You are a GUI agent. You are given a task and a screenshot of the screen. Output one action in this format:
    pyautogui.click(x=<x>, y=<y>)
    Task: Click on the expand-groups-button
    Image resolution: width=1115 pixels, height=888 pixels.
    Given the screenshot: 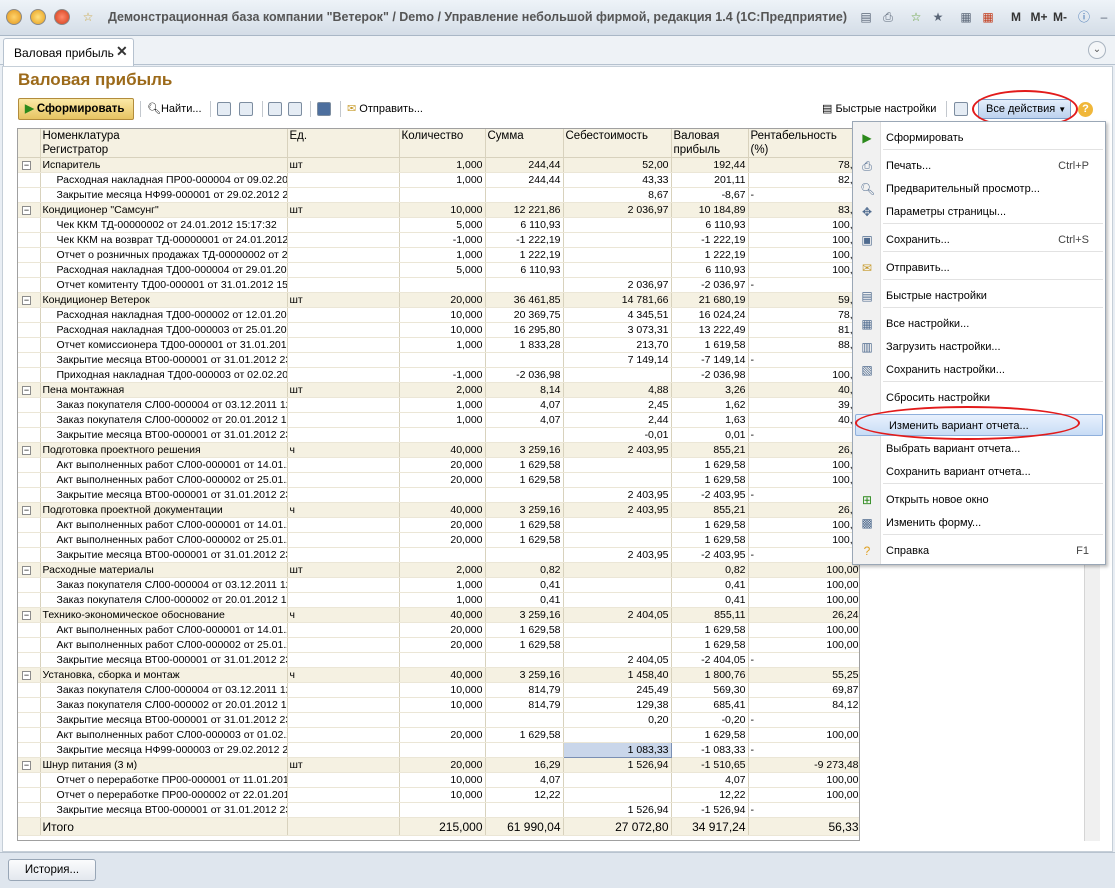 What is the action you would take?
    pyautogui.click(x=224, y=109)
    